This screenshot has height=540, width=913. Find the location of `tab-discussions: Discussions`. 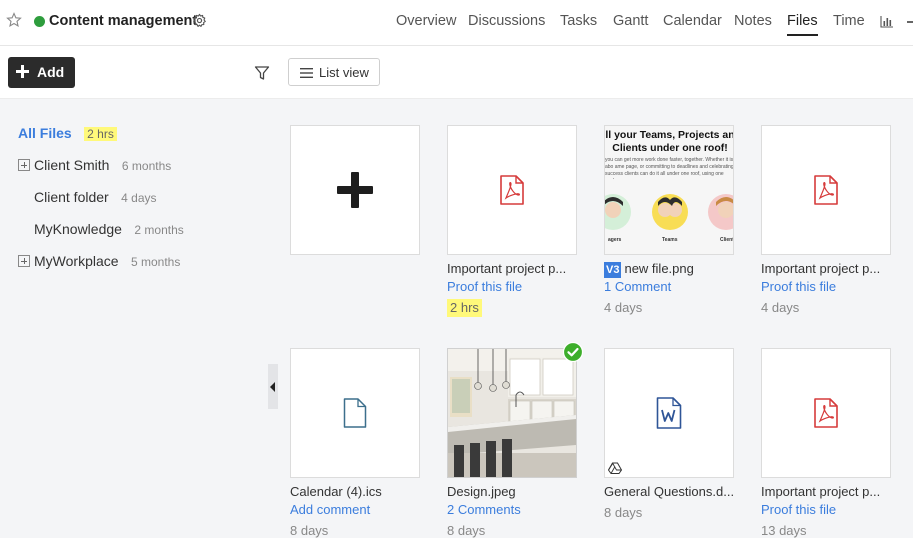

tab-discussions: Discussions is located at coordinates (506, 21).